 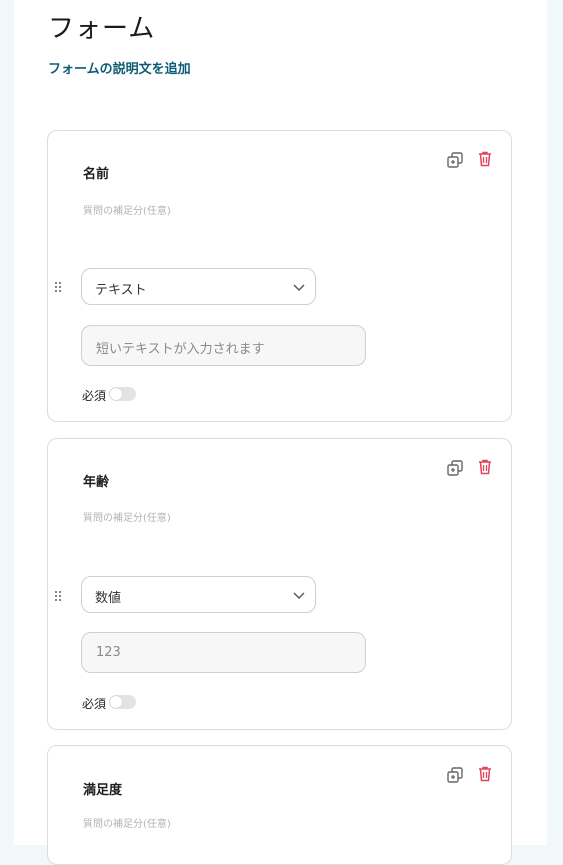 What do you see at coordinates (198, 286) in the screenshot?
I see `question-type-select: テキスト` at bounding box center [198, 286].